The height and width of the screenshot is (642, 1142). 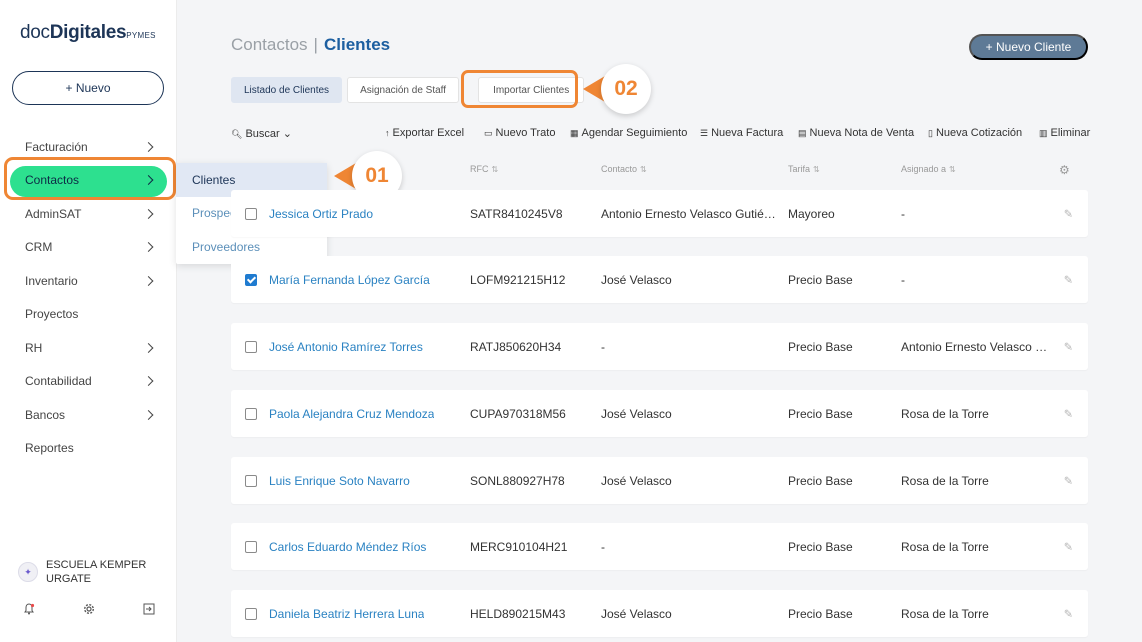 I want to click on contact-cell: -, so click(x=603, y=546).